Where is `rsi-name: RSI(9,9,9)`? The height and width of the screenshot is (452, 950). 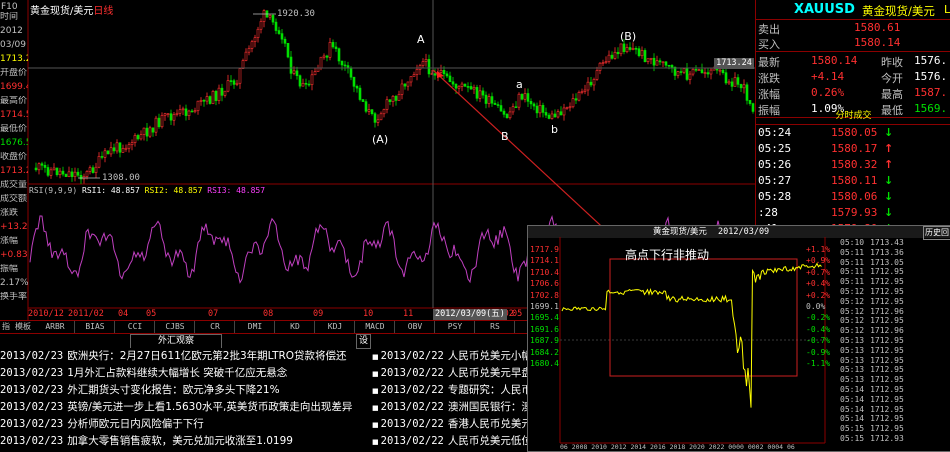 rsi-name: RSI(9,9,9) is located at coordinates (53, 190).